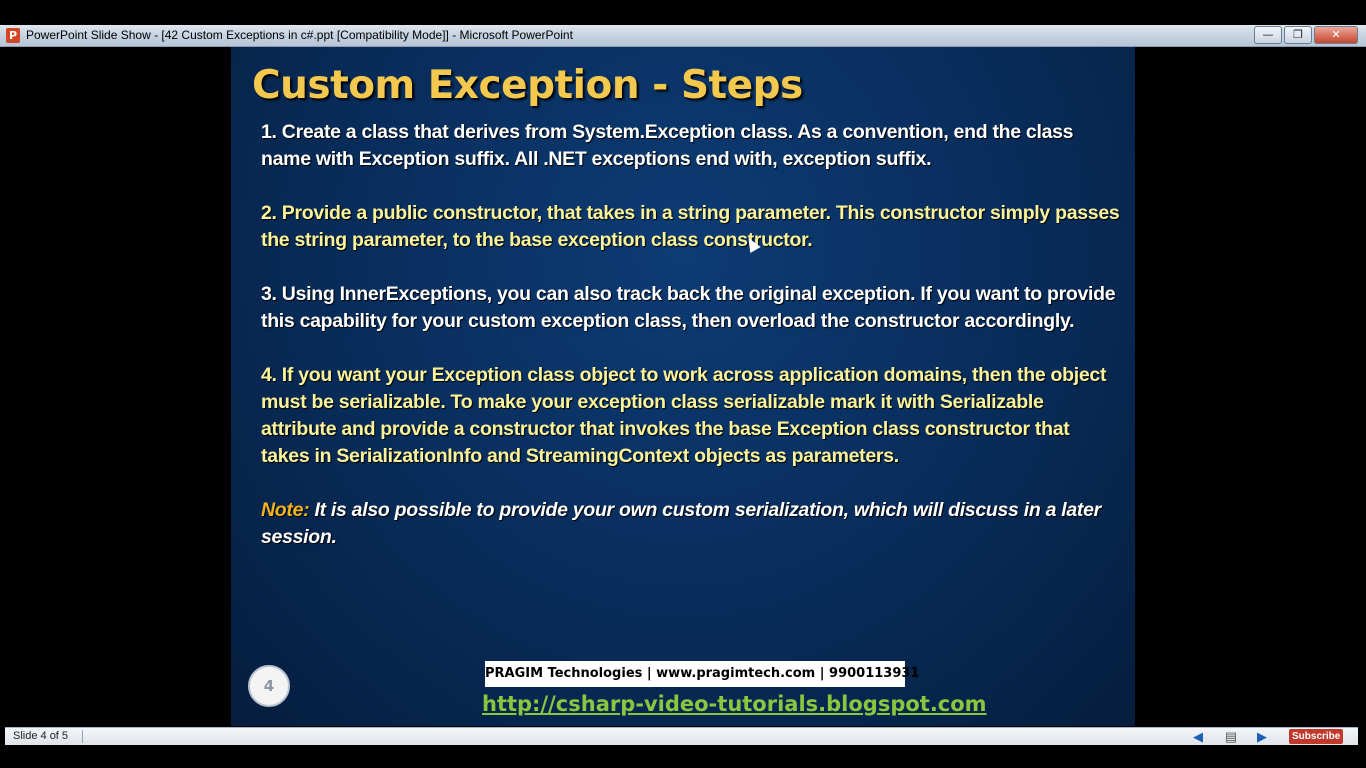 The image size is (1366, 768). I want to click on next-slide-icon: ▶, so click(1262, 736).